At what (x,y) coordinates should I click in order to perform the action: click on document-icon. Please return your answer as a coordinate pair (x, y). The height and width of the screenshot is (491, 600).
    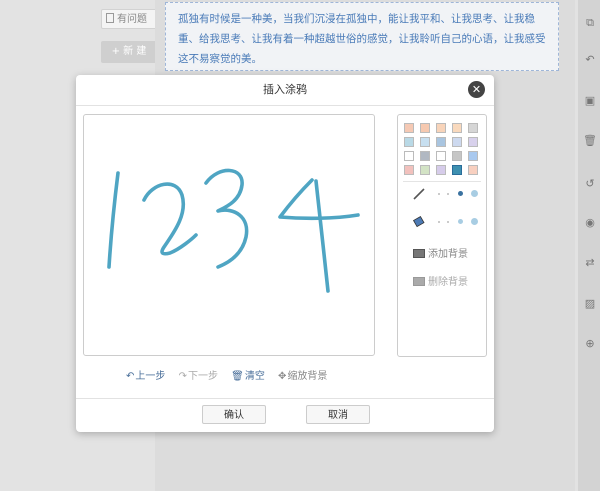
    Looking at the image, I should click on (110, 18).